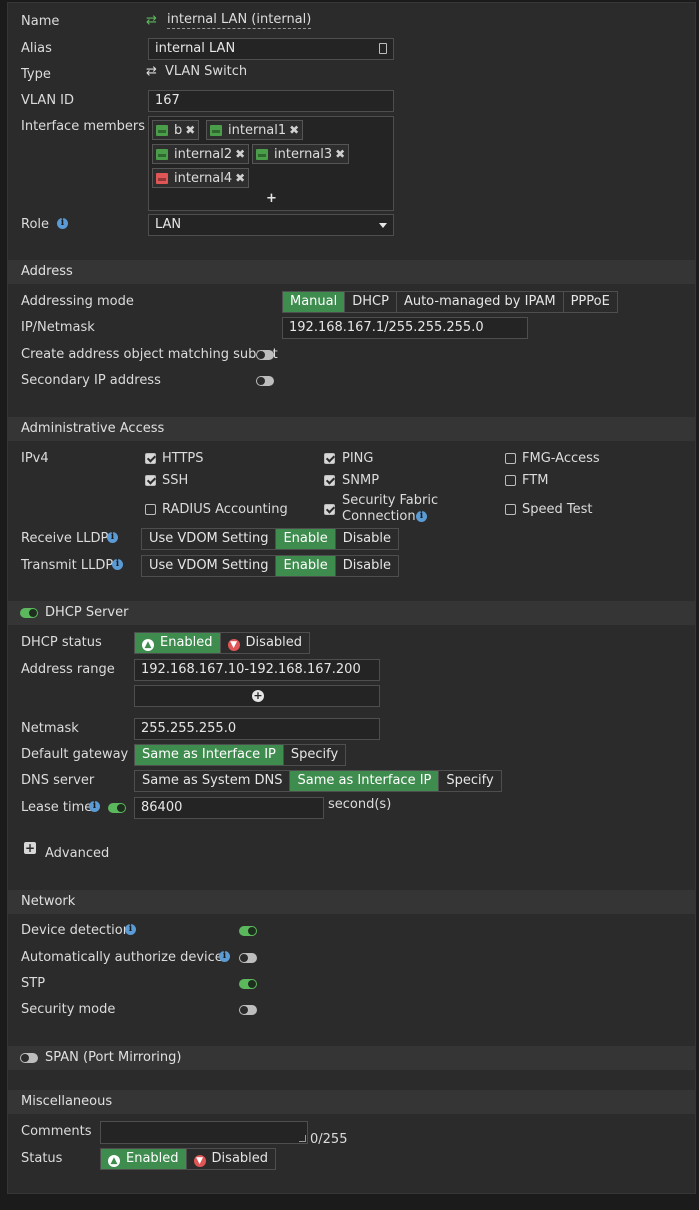 Image resolution: width=699 pixels, height=1210 pixels. I want to click on checkbox-ssh, so click(150, 480).